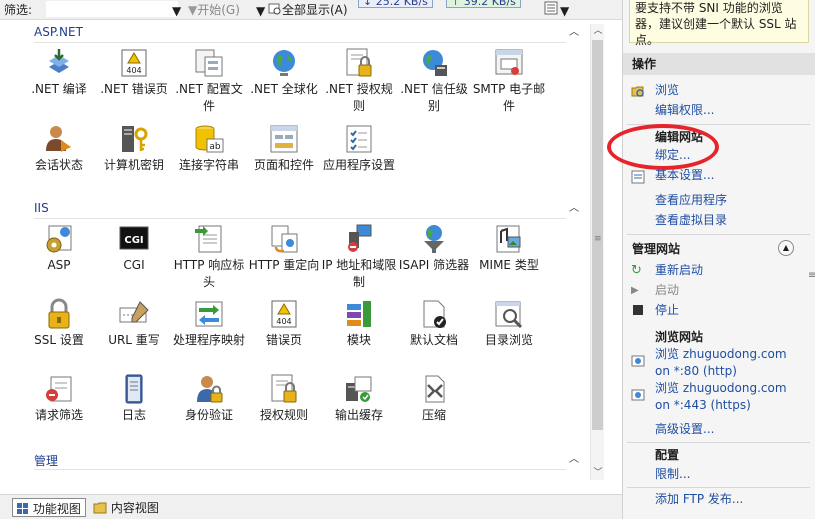  What do you see at coordinates (284, 72) in the screenshot?
I see `feature-net-globalization: .NET 全球化` at bounding box center [284, 72].